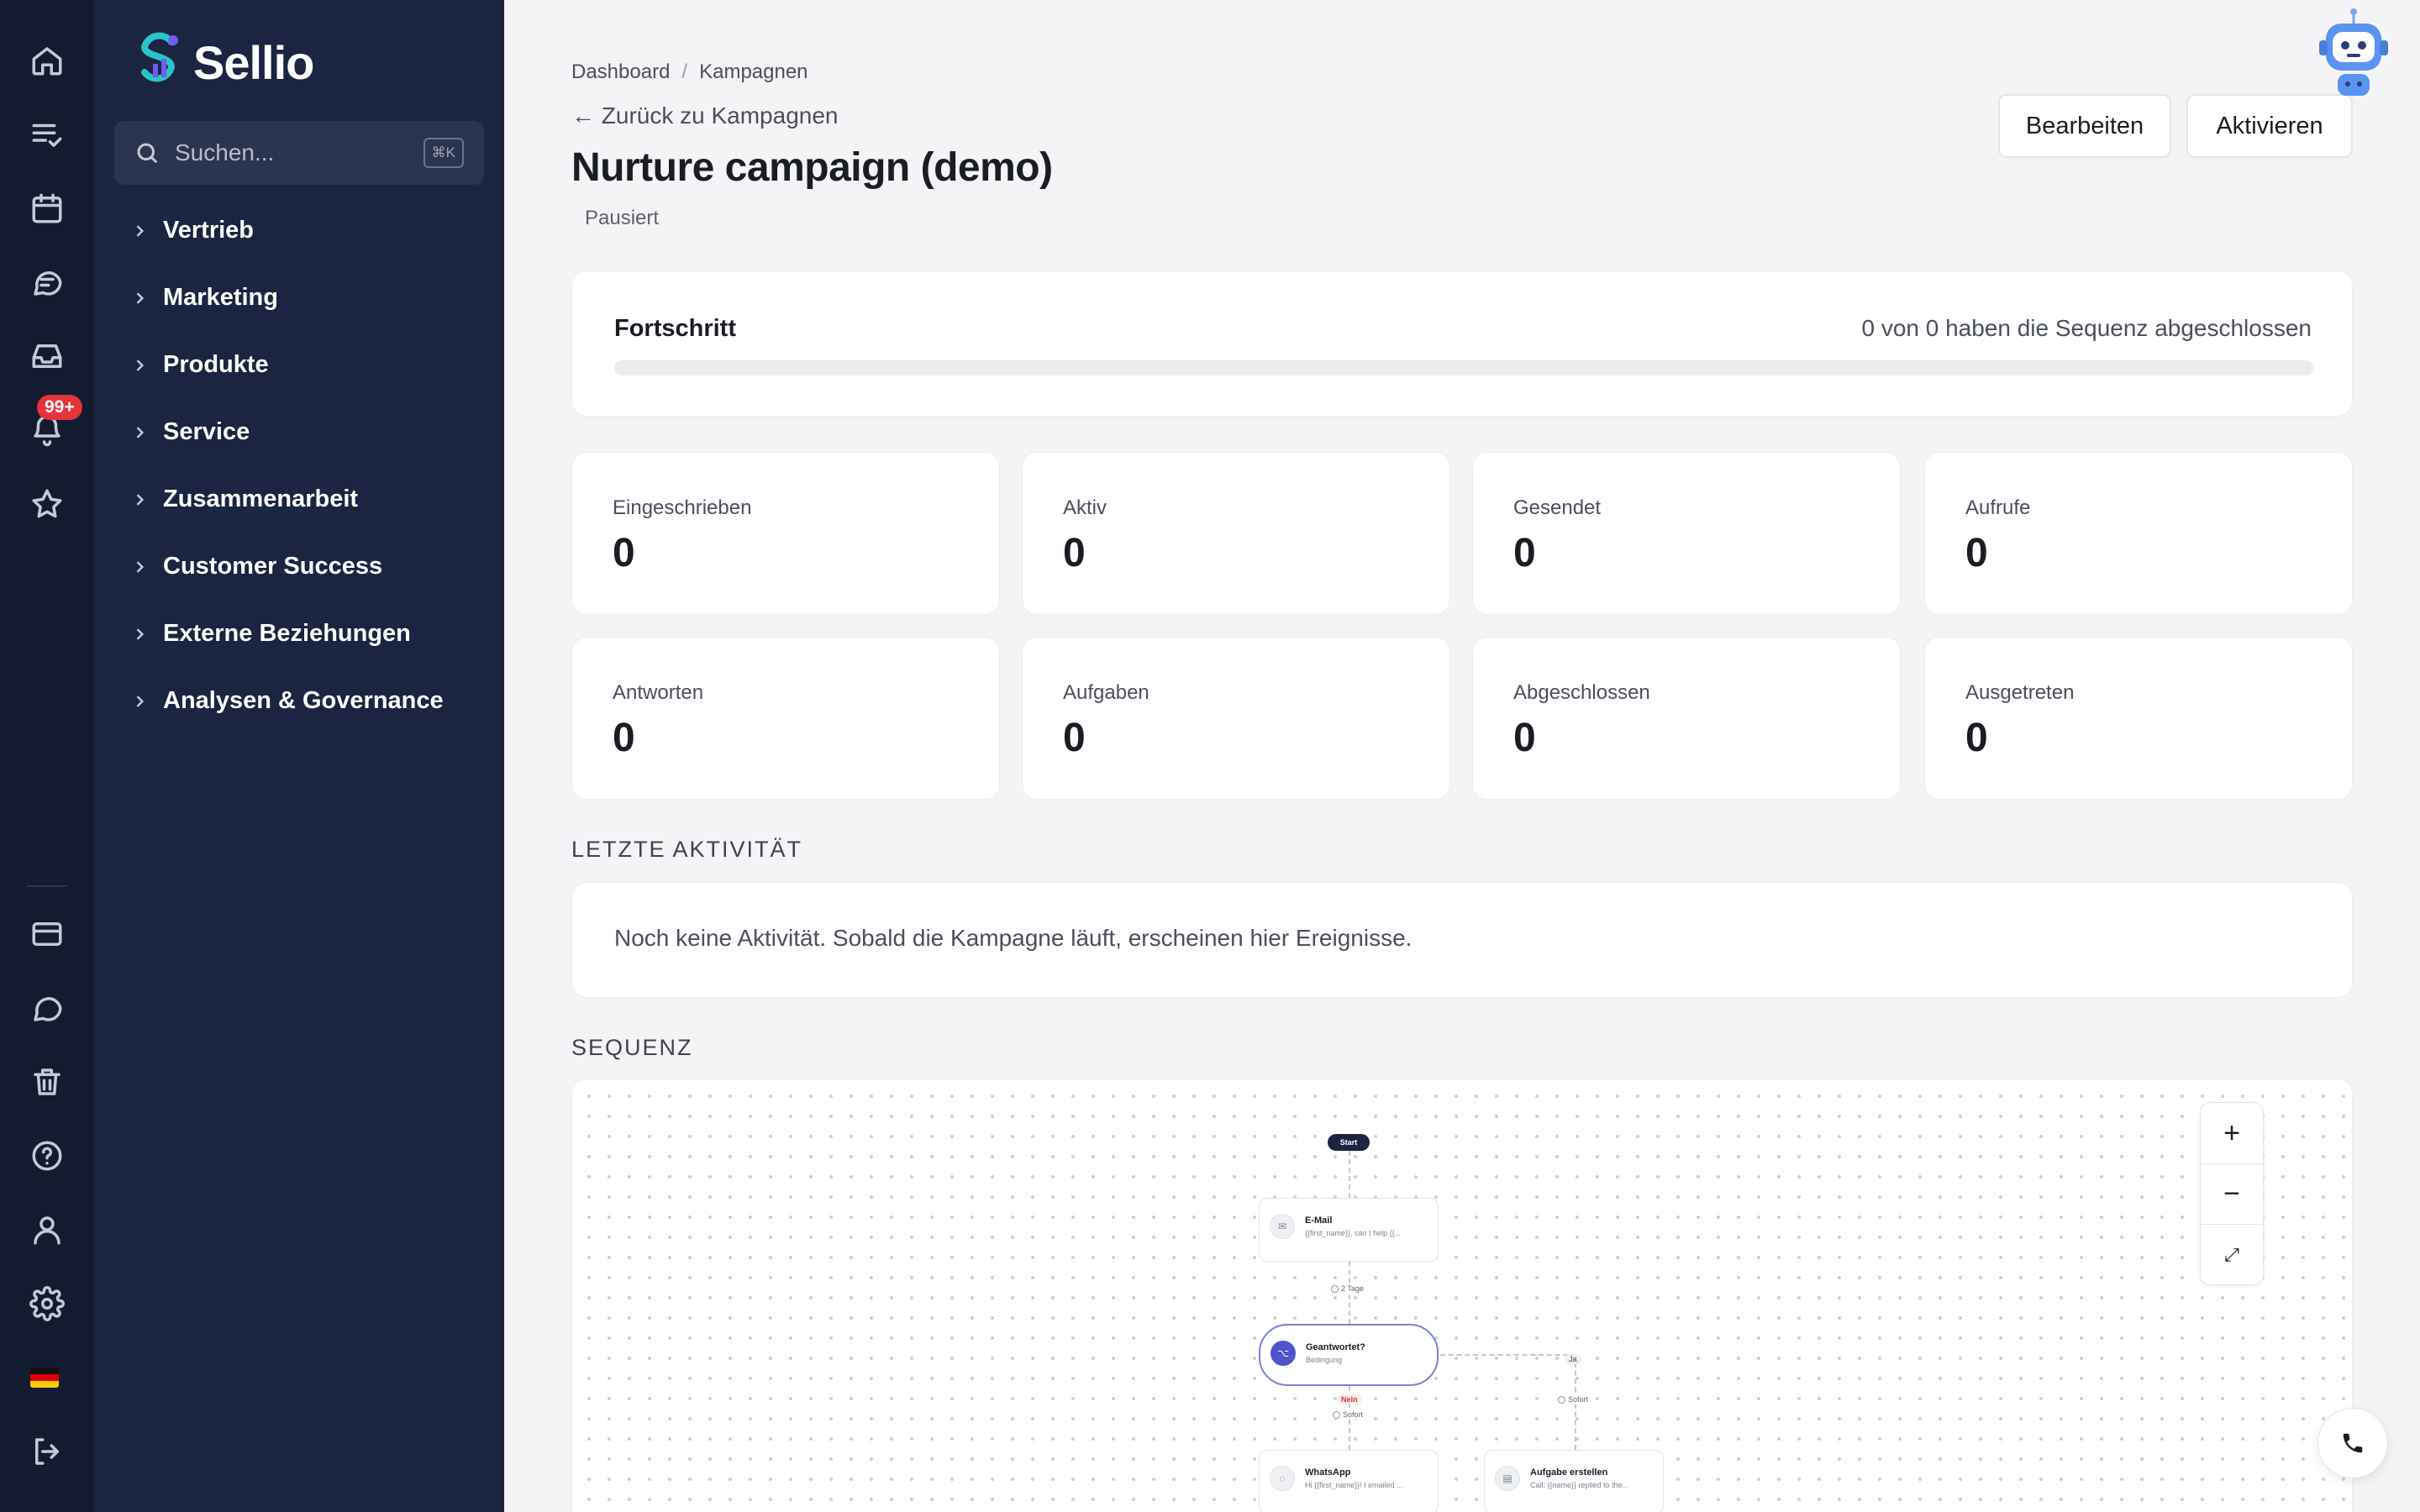 Image resolution: width=2420 pixels, height=1512 pixels. What do you see at coordinates (1236, 718) in the screenshot?
I see `stat-card-aufgaben: Aufgaben 0` at bounding box center [1236, 718].